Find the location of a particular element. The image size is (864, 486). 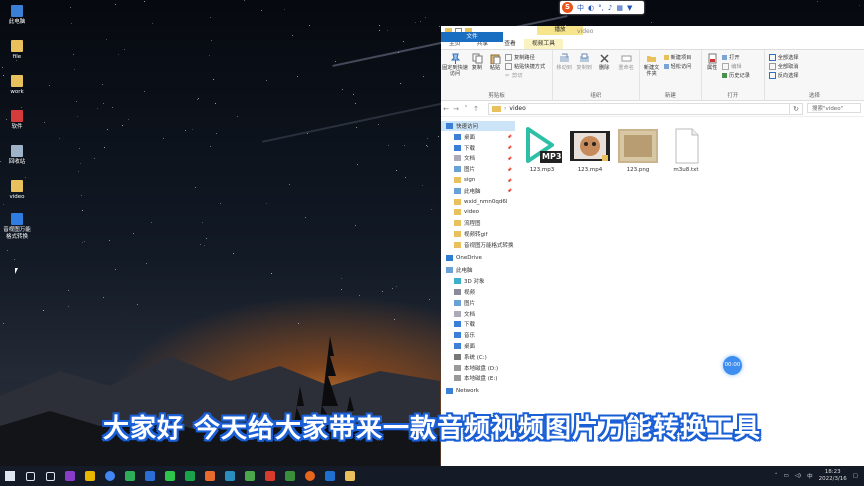

up-arrow-icon: ↑ is located at coordinates (476, 109).